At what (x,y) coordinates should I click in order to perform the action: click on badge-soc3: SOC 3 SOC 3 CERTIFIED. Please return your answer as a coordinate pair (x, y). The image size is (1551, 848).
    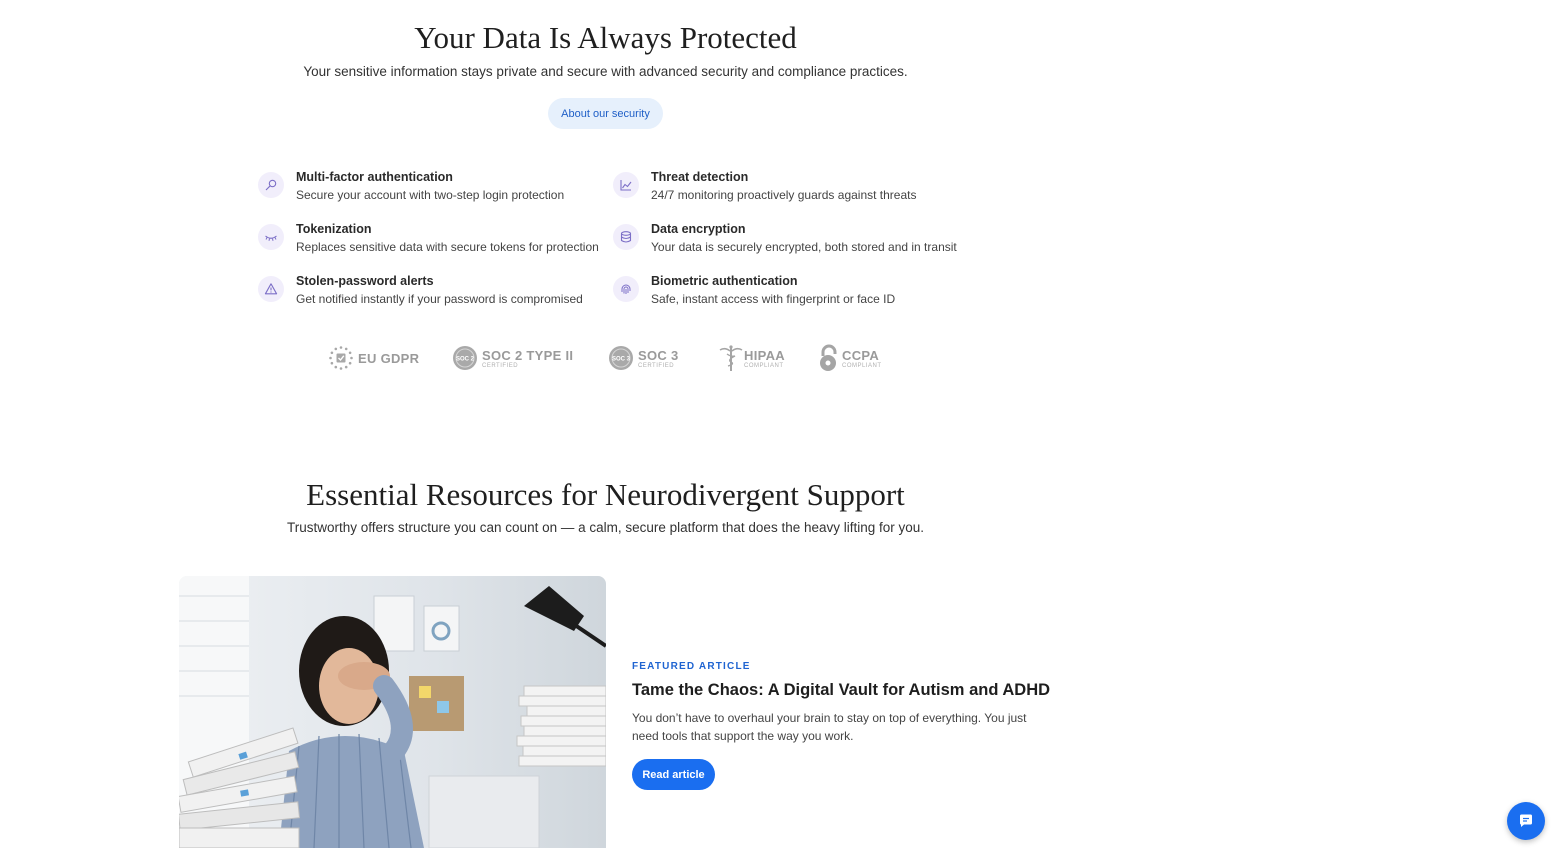
    Looking at the image, I should click on (643, 358).